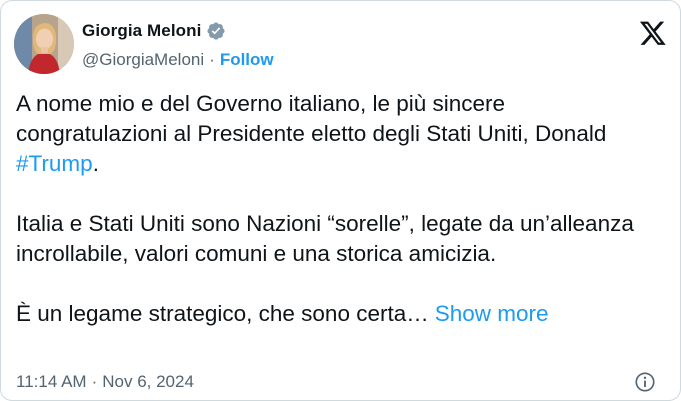 The image size is (681, 401). What do you see at coordinates (341, 45) in the screenshot?
I see `tweet-header: Giorgia Meloni @GiorgiaMeloni · Follow` at bounding box center [341, 45].